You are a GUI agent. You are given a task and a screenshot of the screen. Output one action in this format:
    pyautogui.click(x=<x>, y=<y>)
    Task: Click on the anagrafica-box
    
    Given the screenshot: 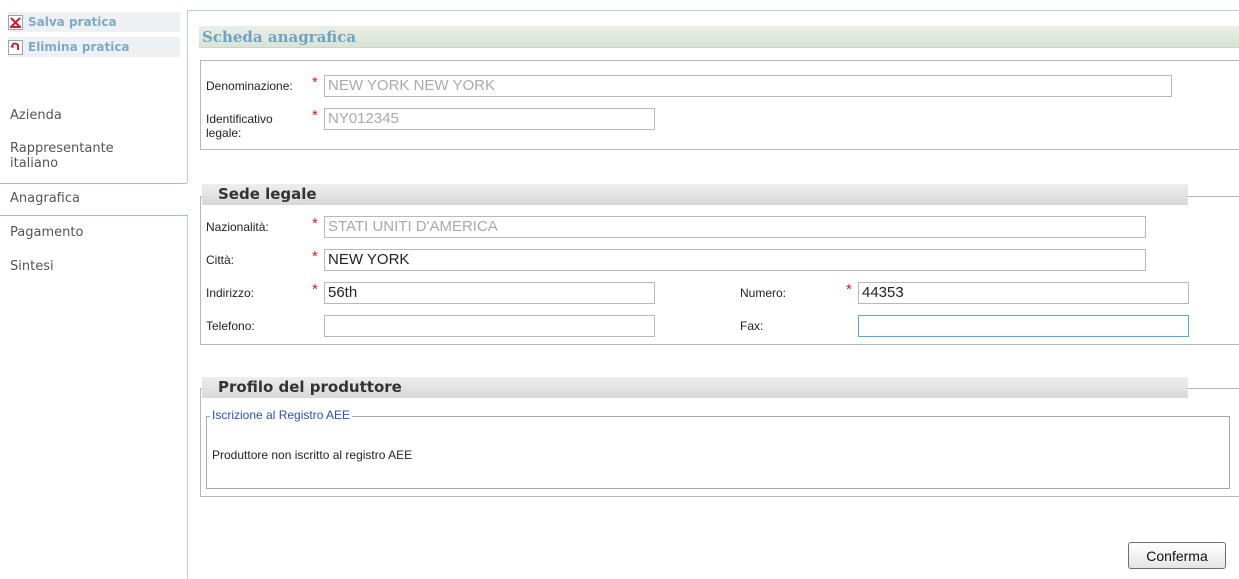 What is the action you would take?
    pyautogui.click(x=719, y=105)
    